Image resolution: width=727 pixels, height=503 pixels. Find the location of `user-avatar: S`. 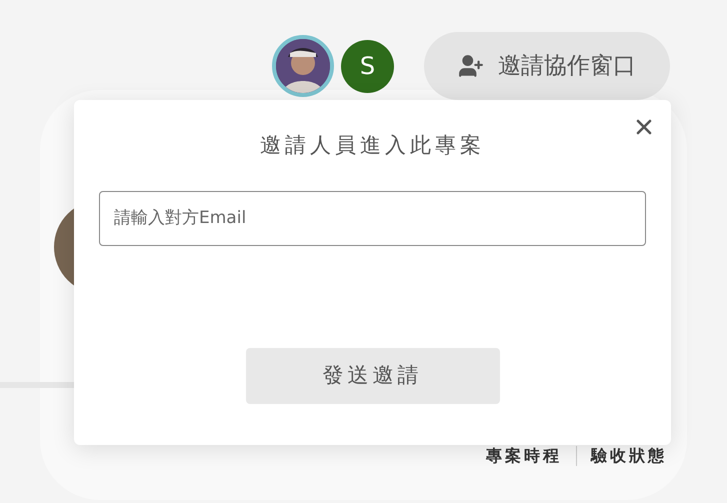

user-avatar: S is located at coordinates (367, 66).